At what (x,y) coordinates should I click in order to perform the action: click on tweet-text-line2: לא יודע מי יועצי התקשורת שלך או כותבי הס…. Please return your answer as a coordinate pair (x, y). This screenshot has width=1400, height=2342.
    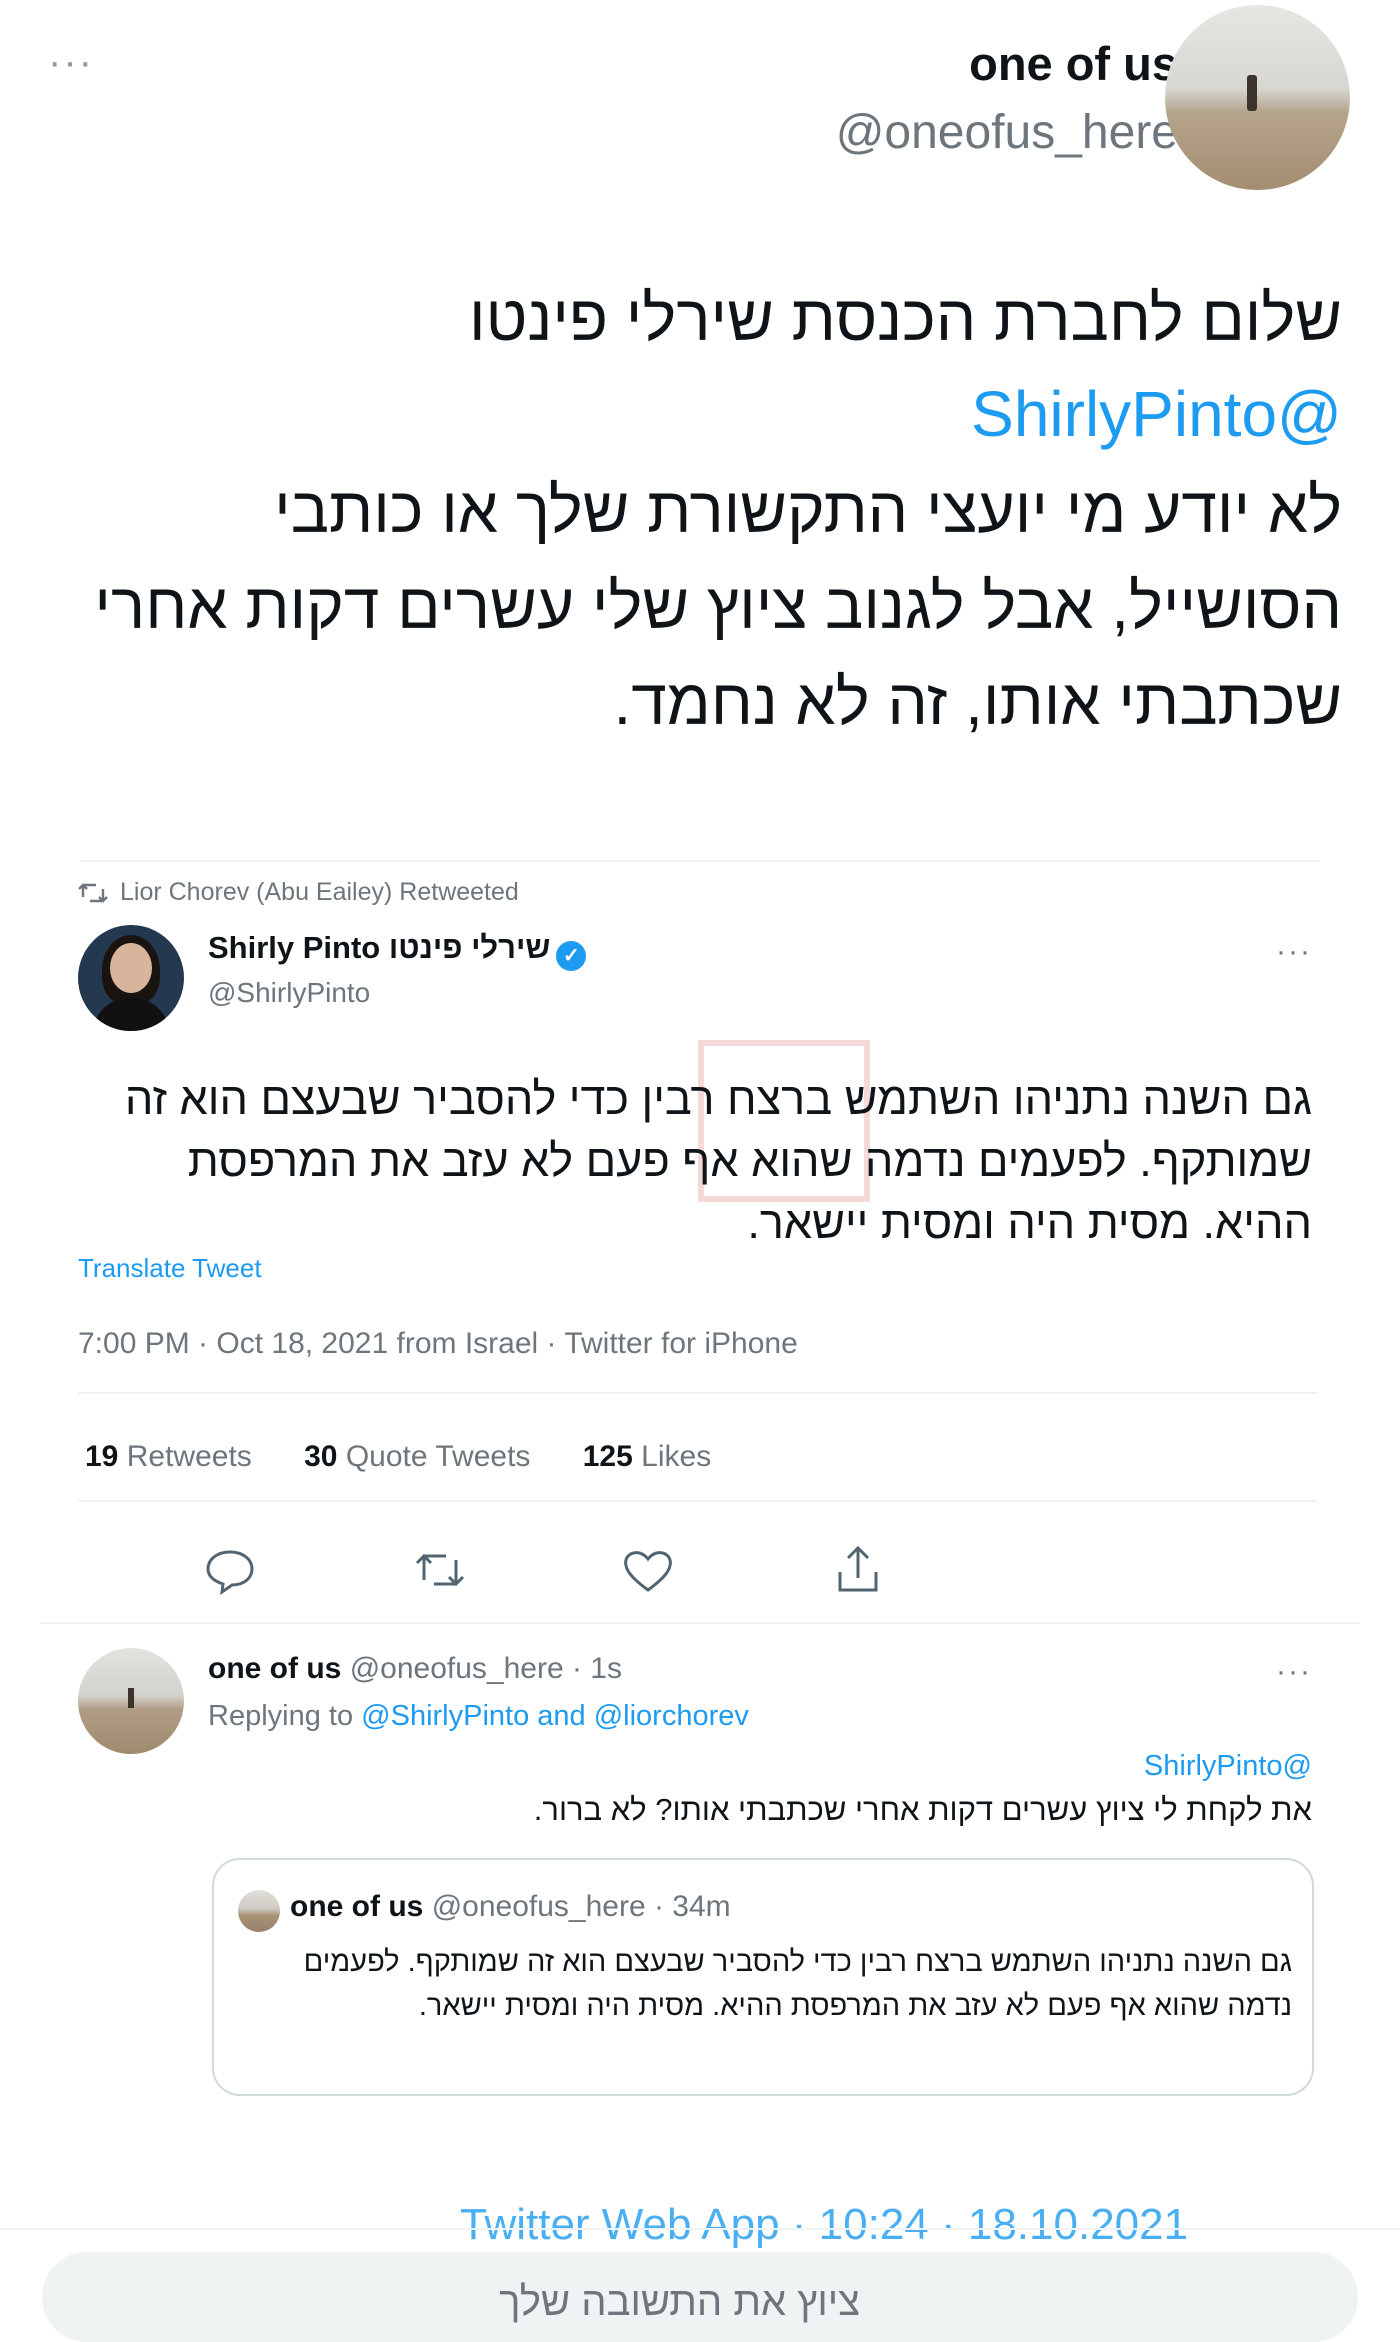
    Looking at the image, I should click on (718, 606).